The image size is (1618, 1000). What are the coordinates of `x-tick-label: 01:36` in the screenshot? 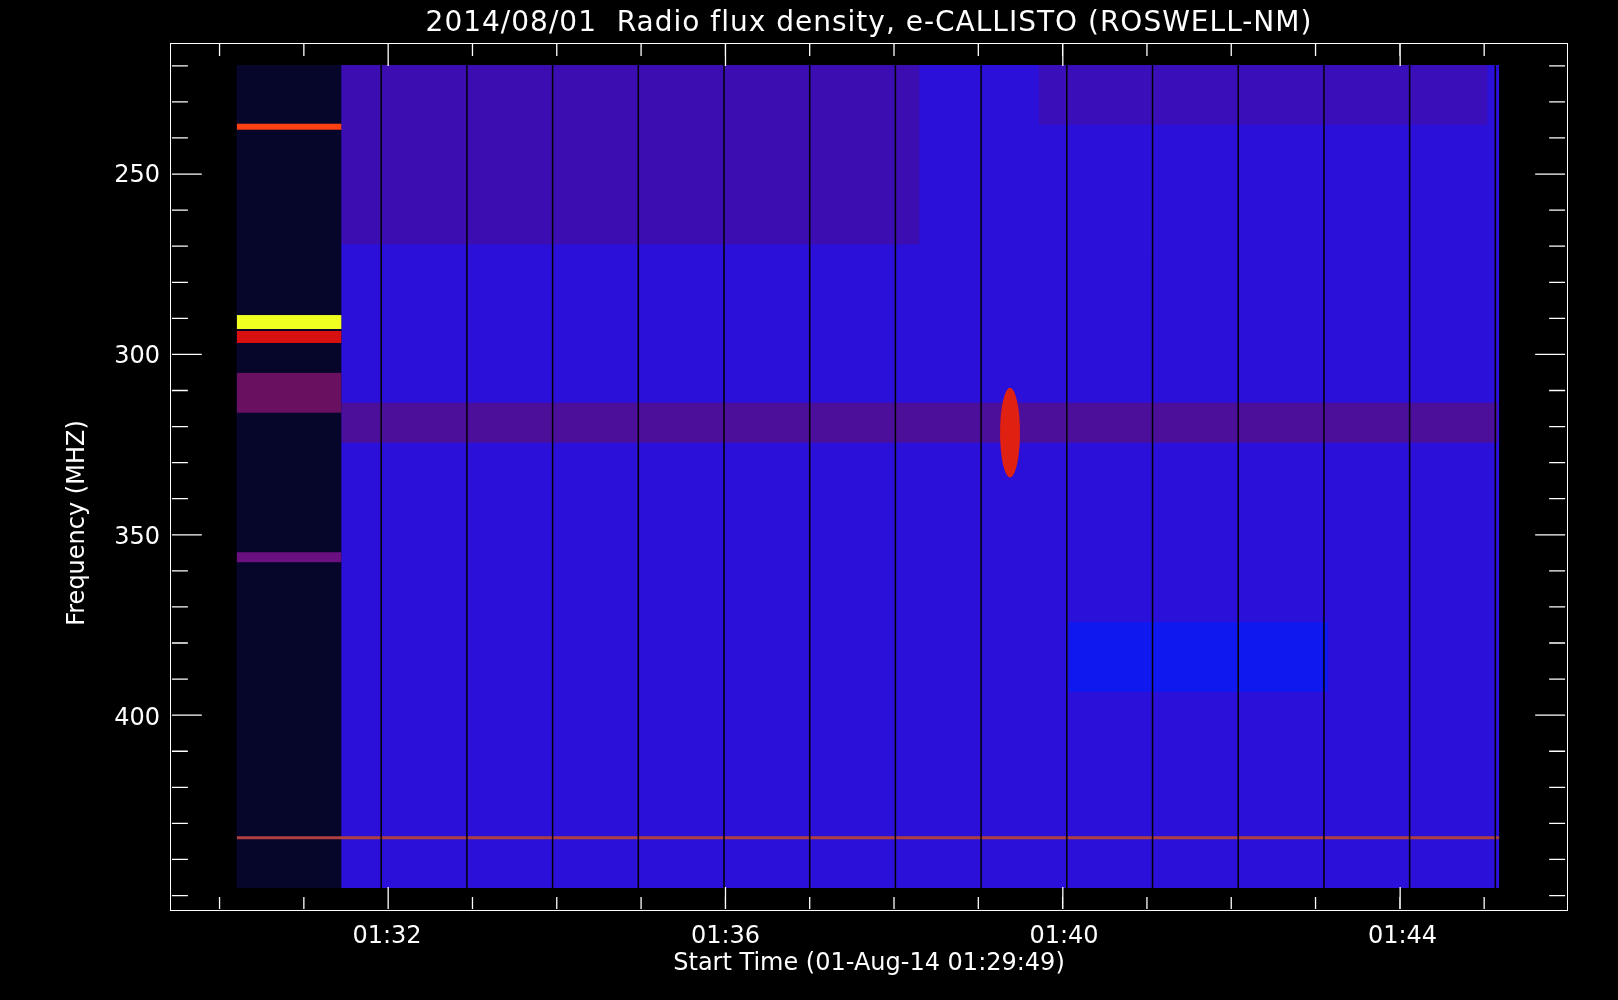 It's located at (725, 935).